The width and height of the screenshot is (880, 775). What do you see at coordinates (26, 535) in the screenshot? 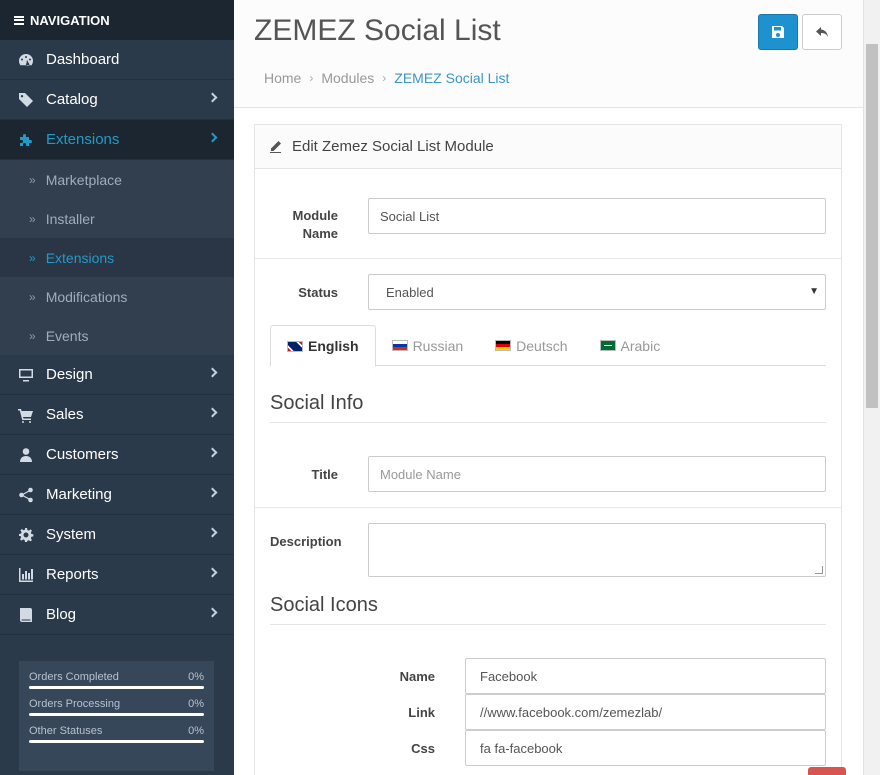
I see `gear-icon` at bounding box center [26, 535].